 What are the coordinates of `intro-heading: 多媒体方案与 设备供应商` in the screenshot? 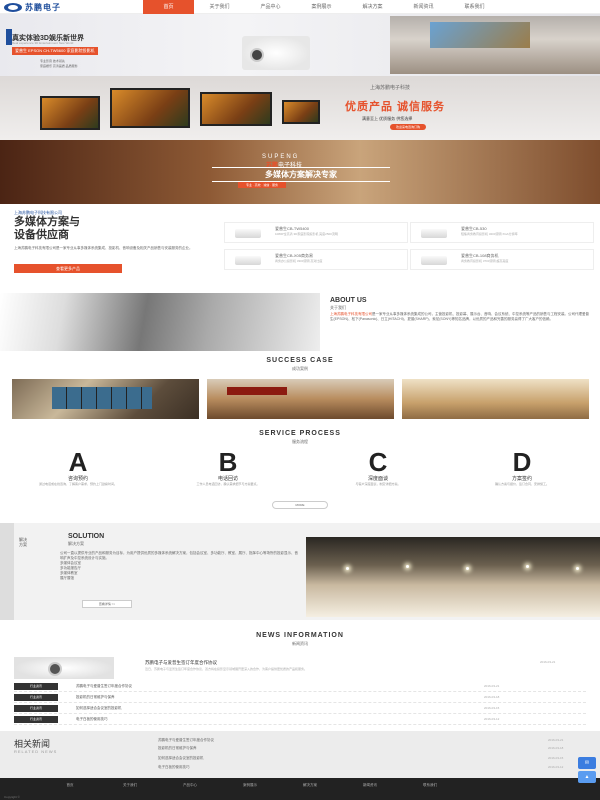 It's located at (47, 229).